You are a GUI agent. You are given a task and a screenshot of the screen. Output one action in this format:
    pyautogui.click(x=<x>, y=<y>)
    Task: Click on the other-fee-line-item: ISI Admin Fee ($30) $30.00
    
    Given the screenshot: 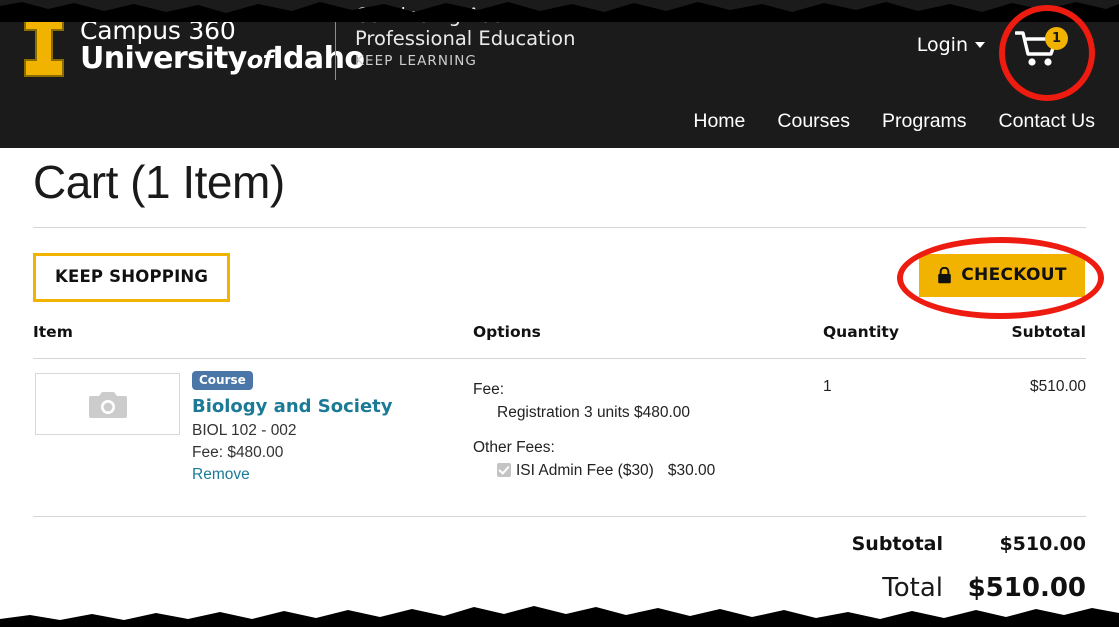 What is the action you would take?
    pyautogui.click(x=650, y=470)
    